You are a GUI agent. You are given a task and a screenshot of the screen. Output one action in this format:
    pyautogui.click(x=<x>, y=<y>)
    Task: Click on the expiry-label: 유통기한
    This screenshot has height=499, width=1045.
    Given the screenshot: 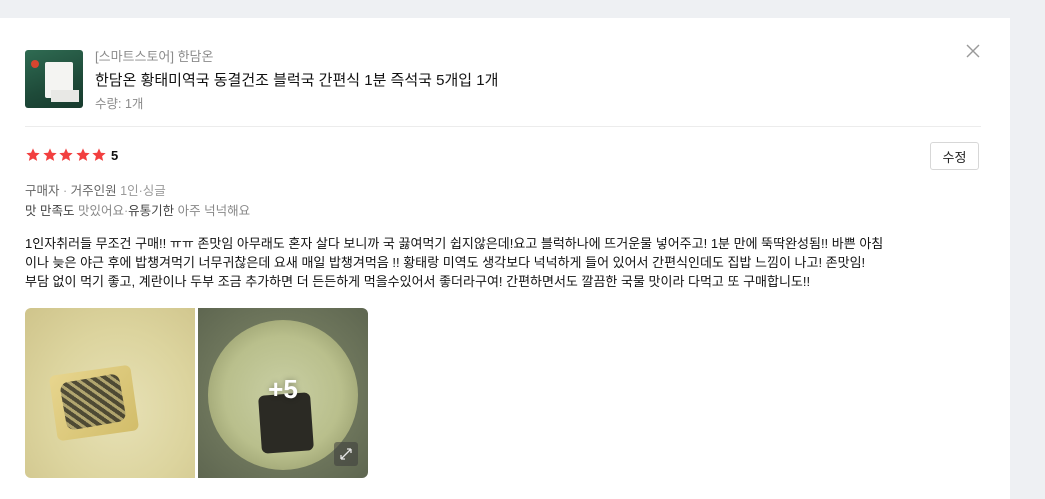 What is the action you would take?
    pyautogui.click(x=151, y=211)
    